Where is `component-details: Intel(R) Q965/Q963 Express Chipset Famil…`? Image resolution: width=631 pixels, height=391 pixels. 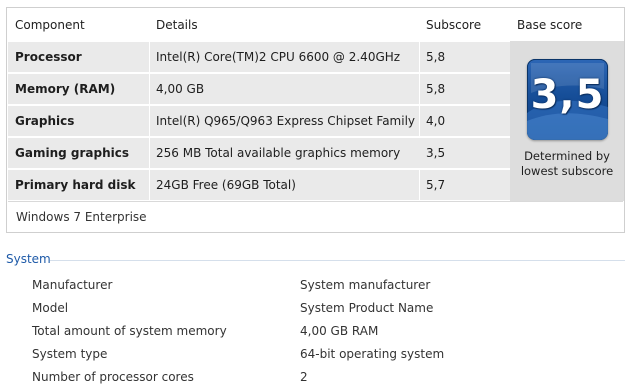 component-details: Intel(R) Q965/Q963 Express Chipset Famil… is located at coordinates (286, 121).